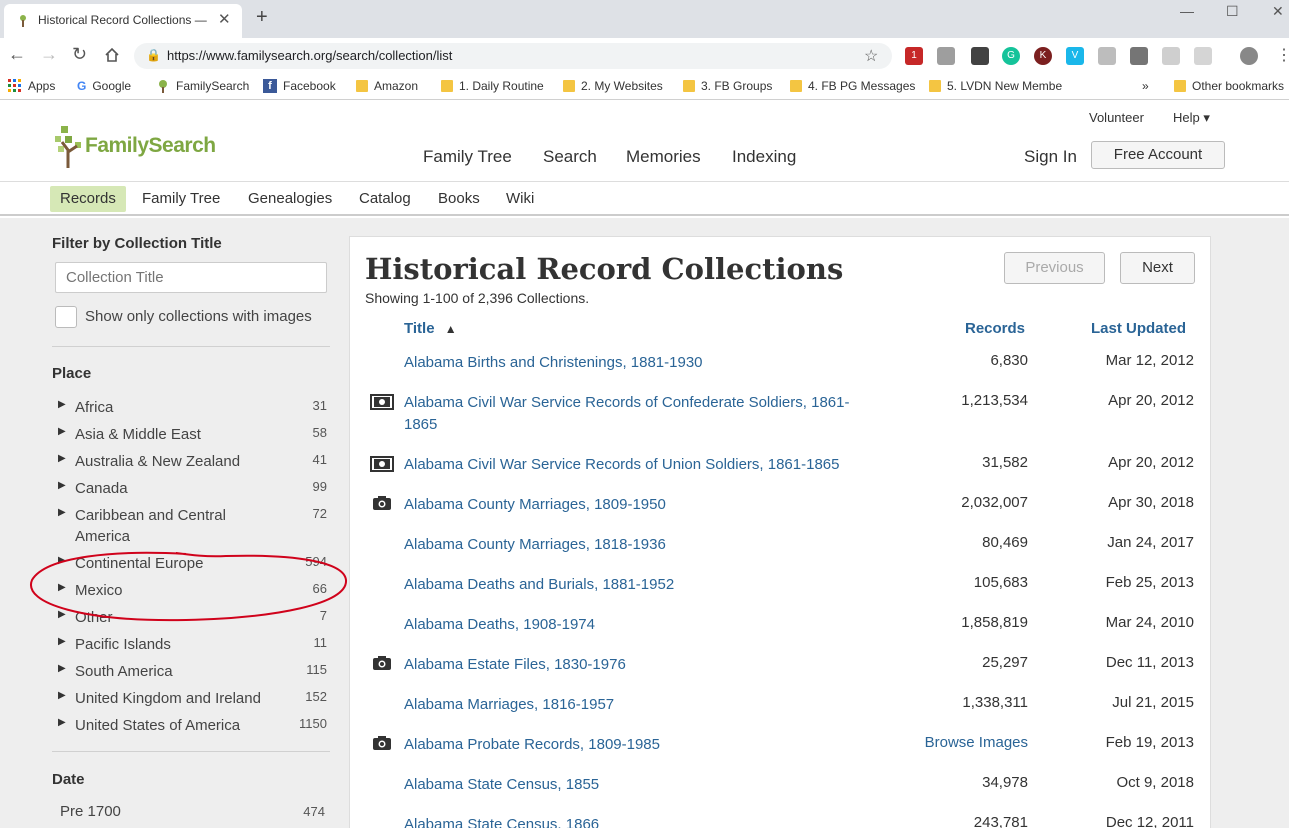 This screenshot has width=1289, height=828. I want to click on bookmark-label: Facebook, so click(309, 86).